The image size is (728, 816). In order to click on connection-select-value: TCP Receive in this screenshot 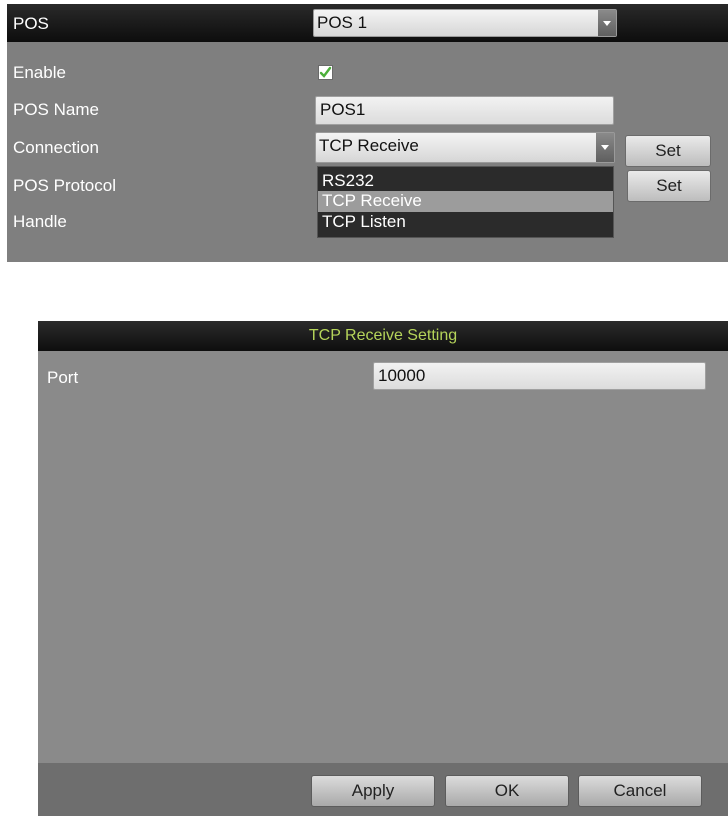, I will do `click(369, 145)`.